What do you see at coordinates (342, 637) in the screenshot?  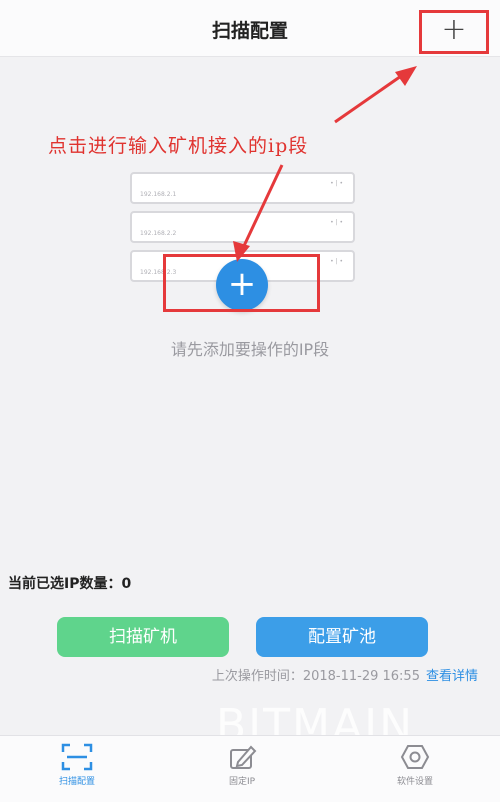 I see `configure-pool-button: 配置矿池` at bounding box center [342, 637].